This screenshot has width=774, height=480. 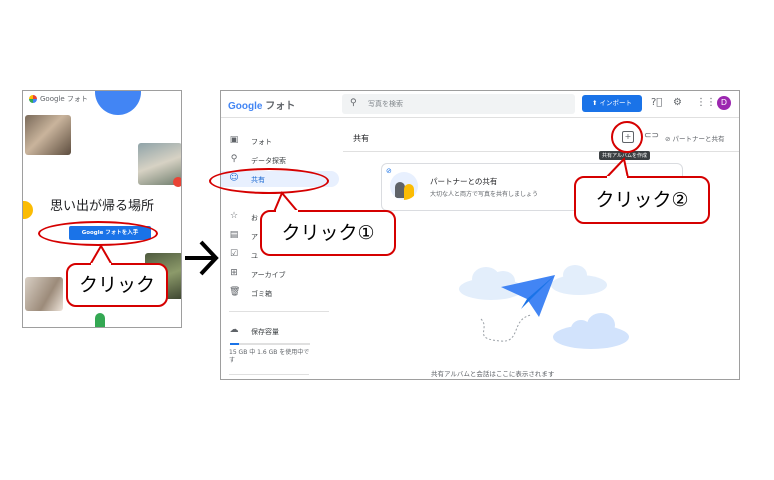 What do you see at coordinates (234, 140) in the screenshot?
I see `photo-icon: ▣` at bounding box center [234, 140].